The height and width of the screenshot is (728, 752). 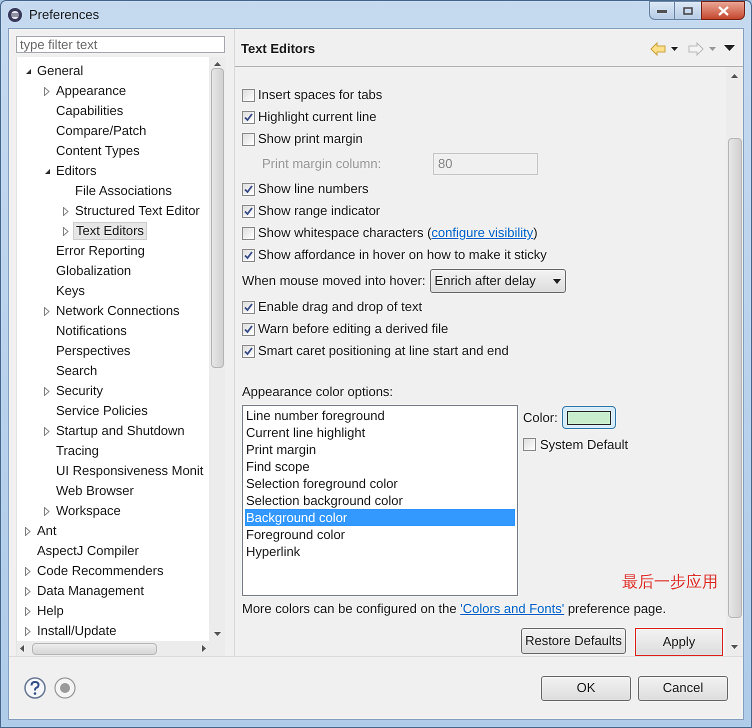 I want to click on tree-item: Structured Text Editor, so click(x=137, y=211).